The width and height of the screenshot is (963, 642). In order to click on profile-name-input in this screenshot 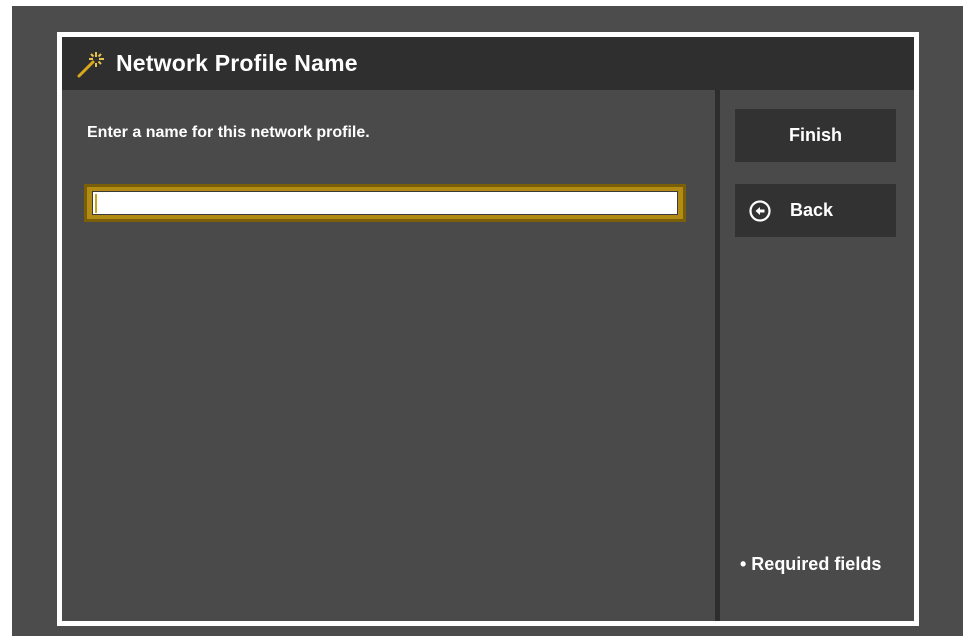, I will do `click(385, 203)`.